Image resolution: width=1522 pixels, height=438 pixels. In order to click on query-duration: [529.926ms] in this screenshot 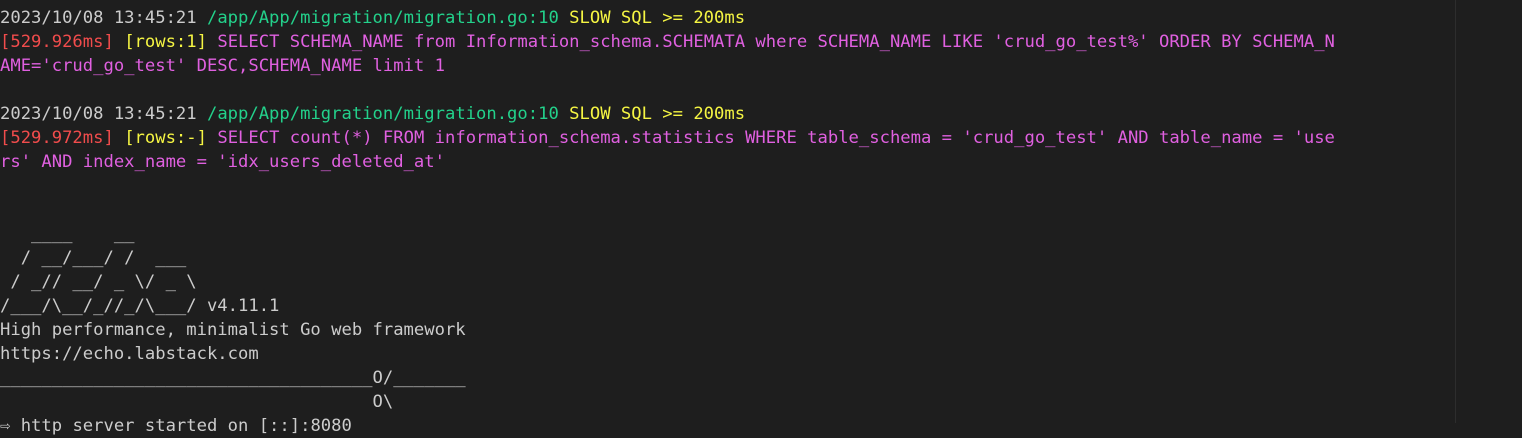, I will do `click(57, 42)`.